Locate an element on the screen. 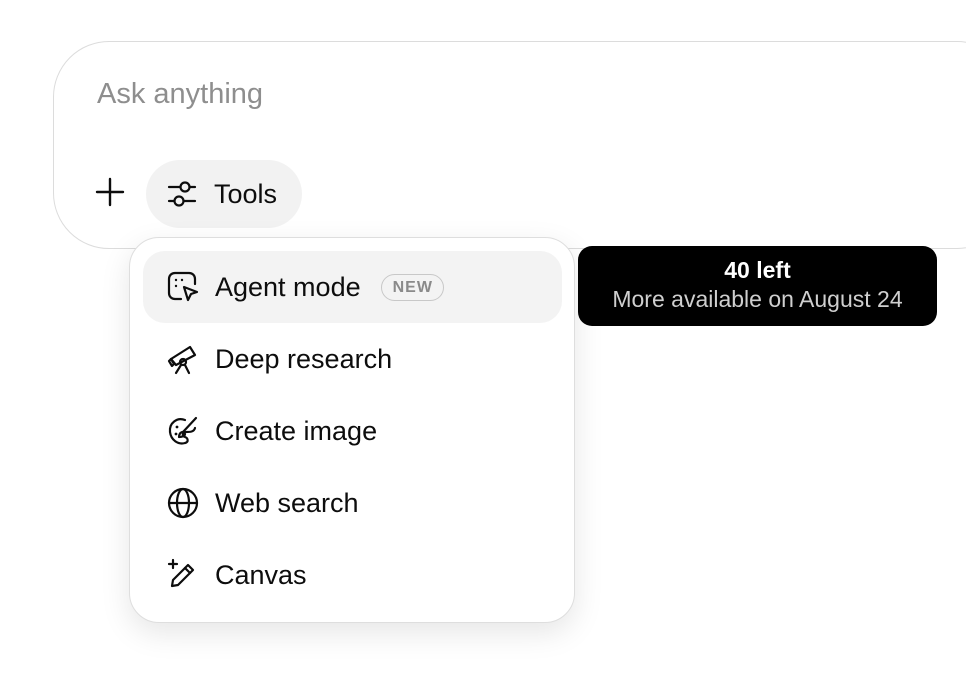 The image size is (966, 678). menu-item-label: Agent mode is located at coordinates (288, 286).